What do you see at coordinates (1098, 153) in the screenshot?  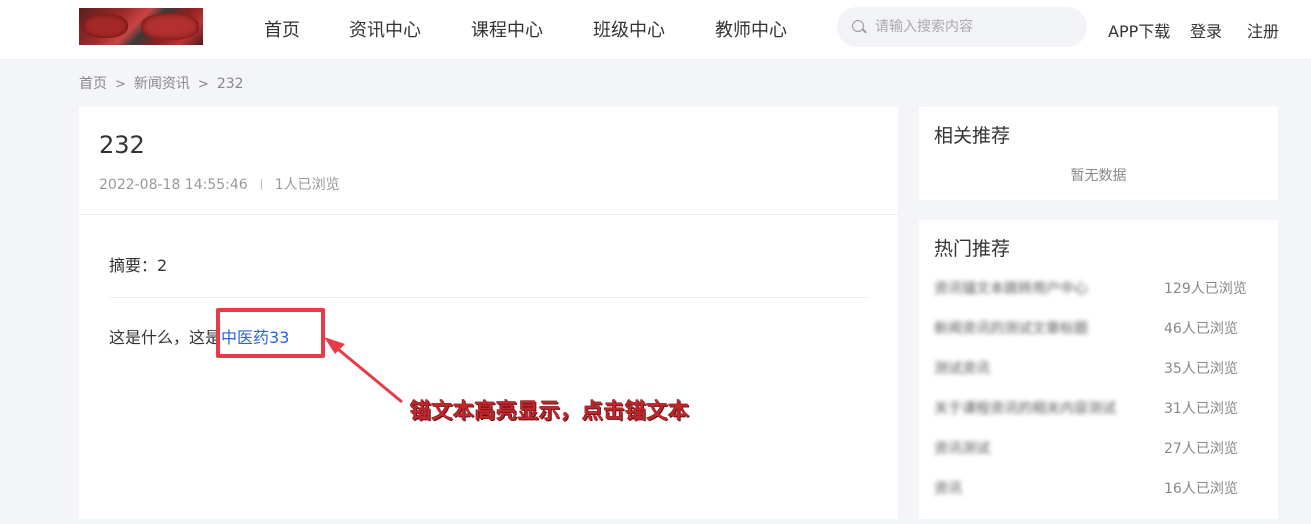 I see `related-card: 相关推荐 暂无数据` at bounding box center [1098, 153].